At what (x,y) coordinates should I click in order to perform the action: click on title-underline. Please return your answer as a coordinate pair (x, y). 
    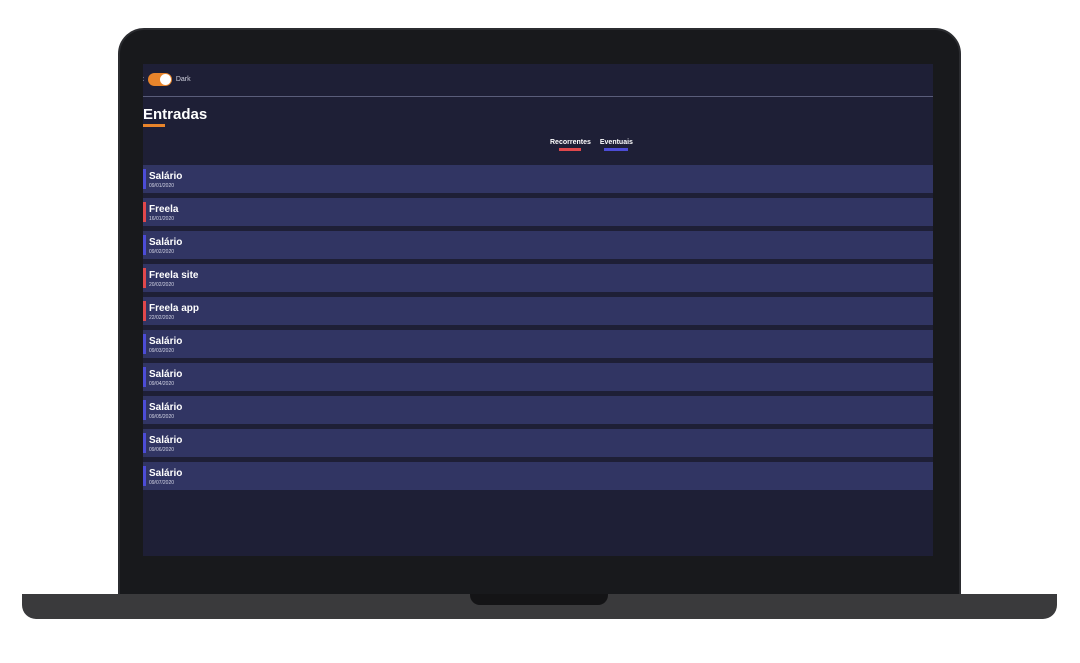
    Looking at the image, I should click on (154, 125).